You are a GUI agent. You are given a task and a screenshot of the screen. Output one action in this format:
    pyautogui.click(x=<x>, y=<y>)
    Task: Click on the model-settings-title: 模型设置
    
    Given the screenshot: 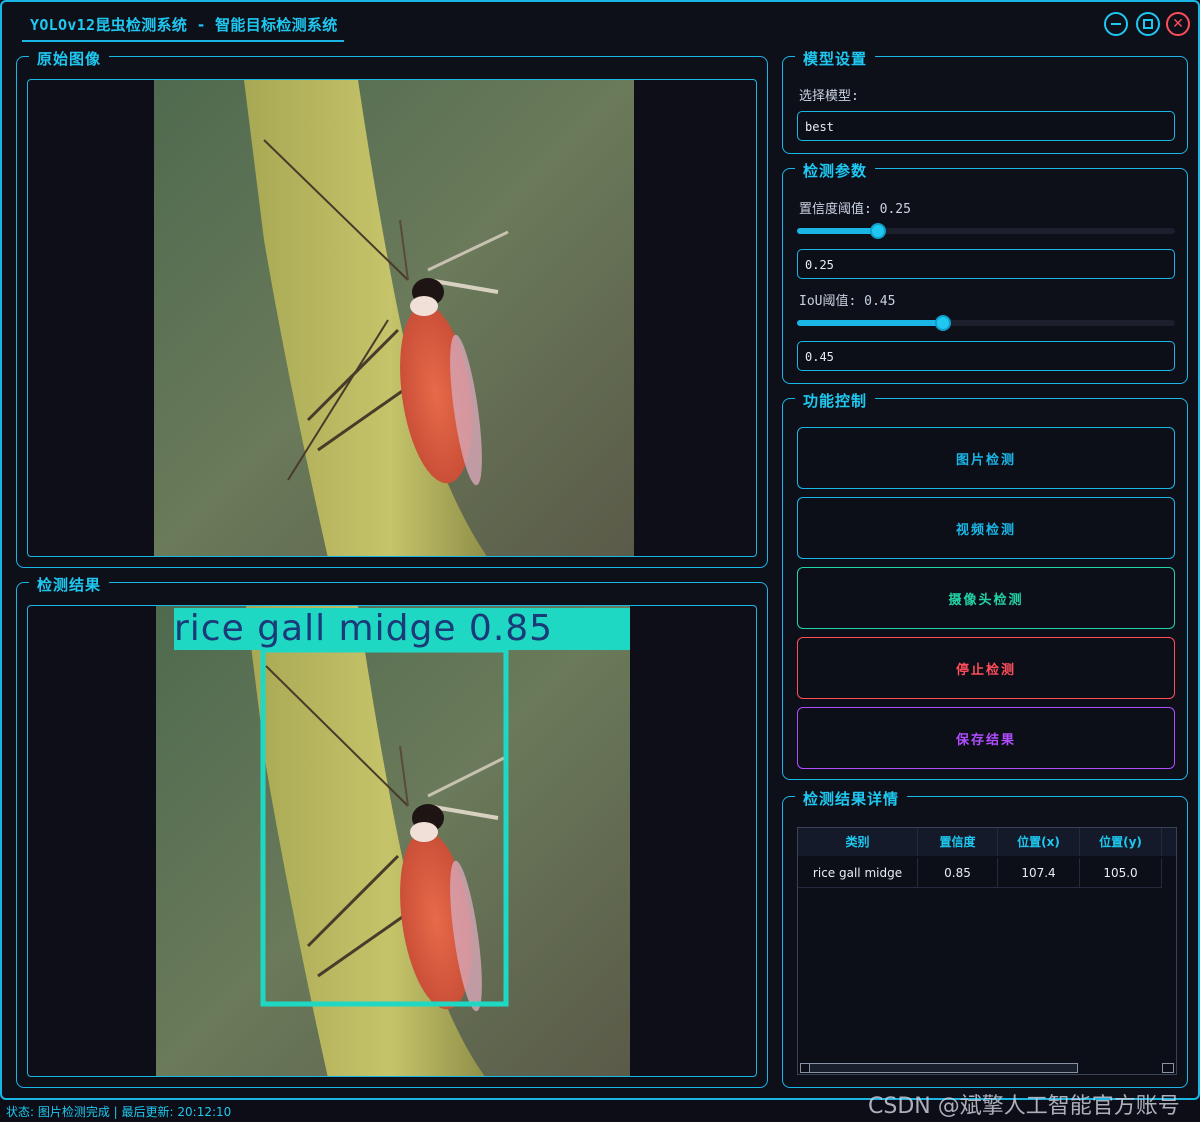 What is the action you would take?
    pyautogui.click(x=835, y=58)
    